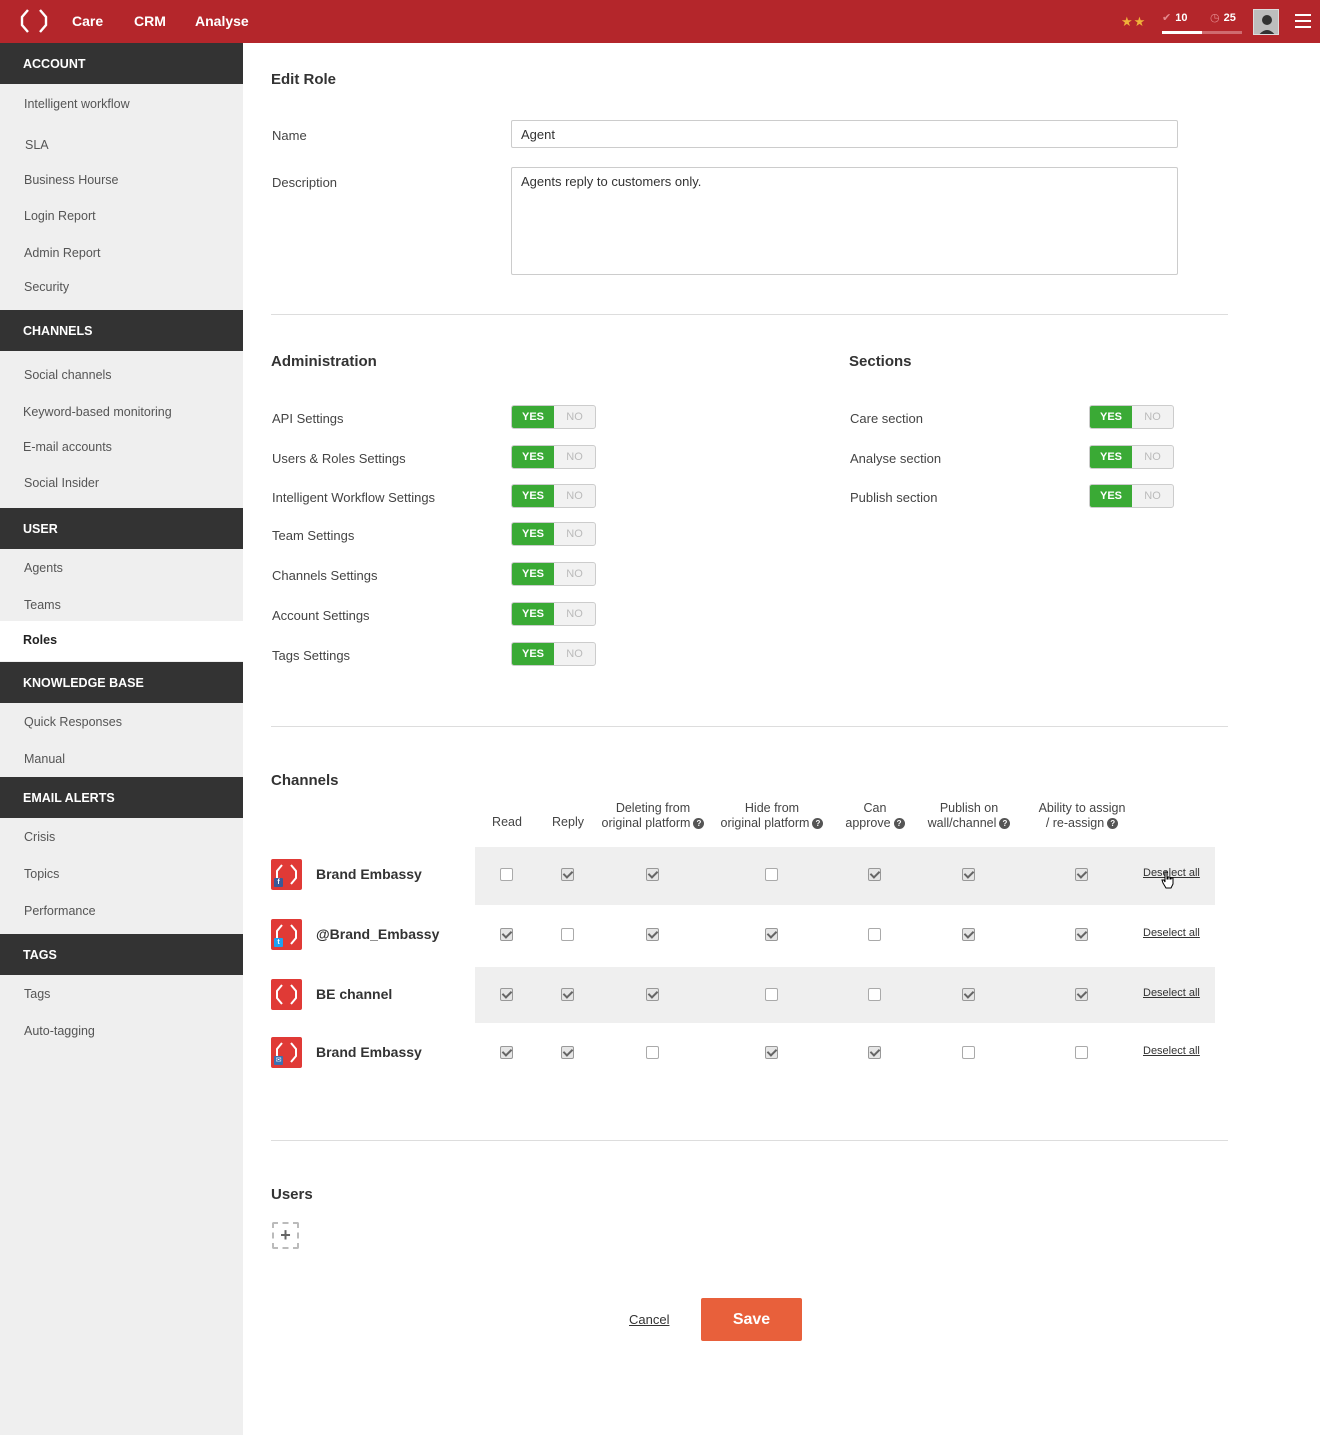  What do you see at coordinates (844, 221) in the screenshot?
I see `description-textarea: Agents reply to customers only.` at bounding box center [844, 221].